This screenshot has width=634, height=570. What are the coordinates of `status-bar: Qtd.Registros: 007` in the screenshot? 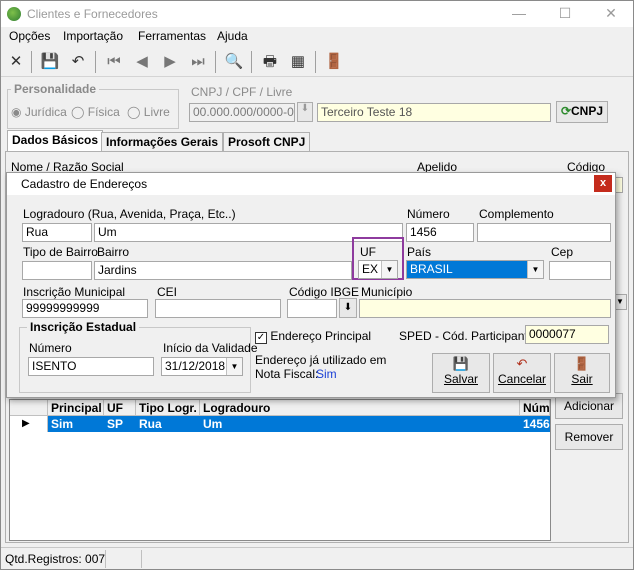 It's located at (317, 558).